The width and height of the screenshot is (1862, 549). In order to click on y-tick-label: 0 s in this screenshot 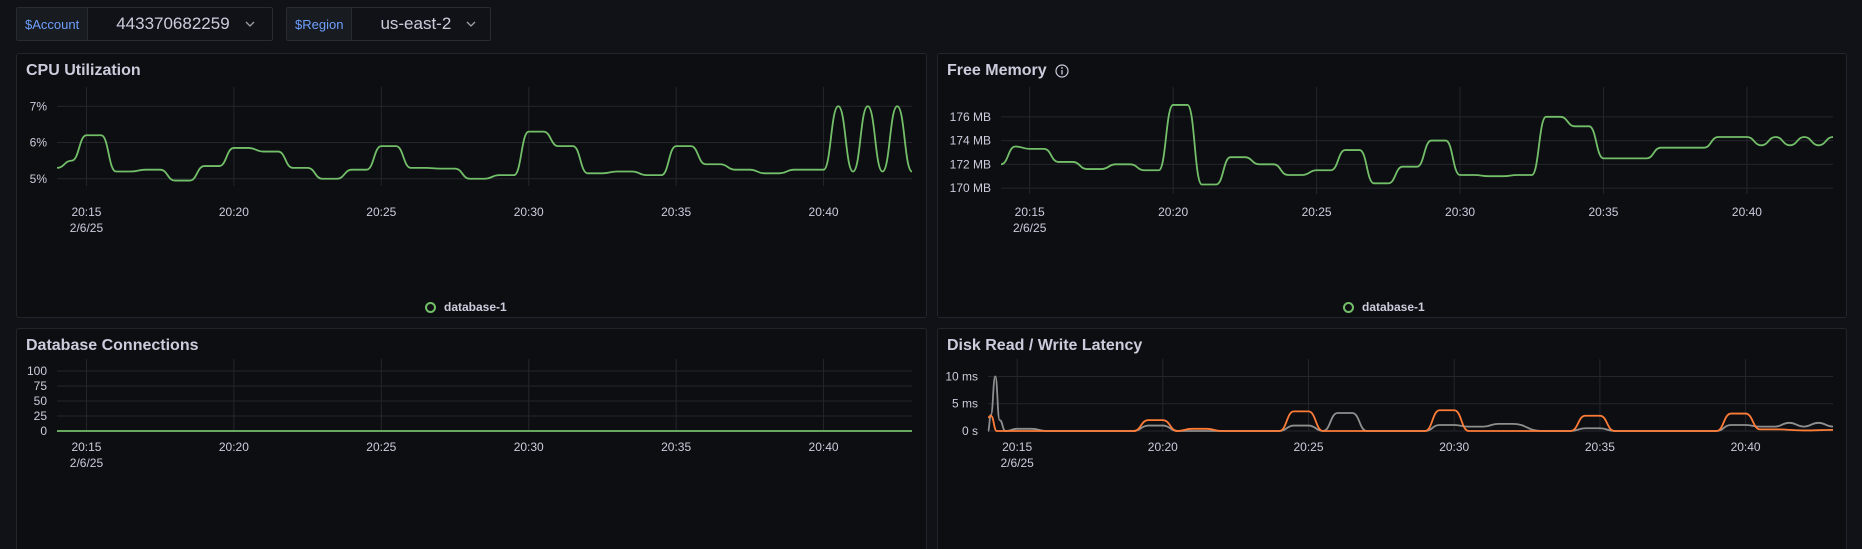, I will do `click(970, 431)`.